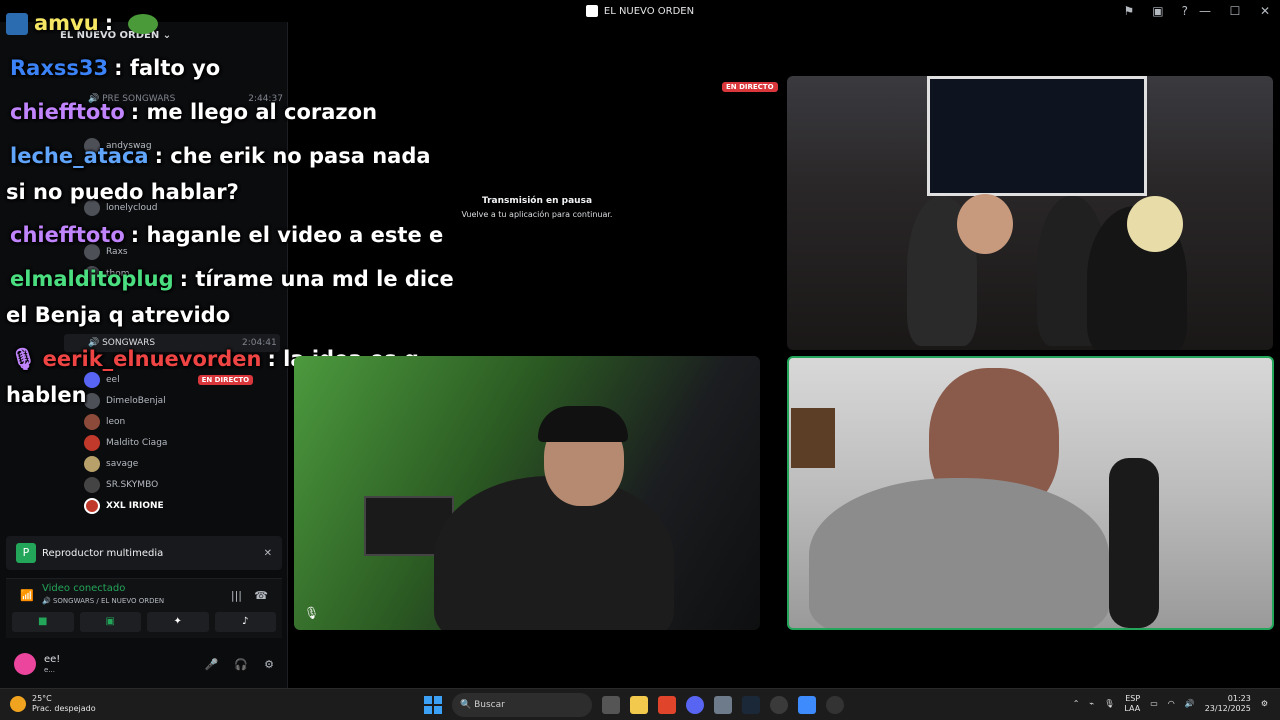 The image size is (1280, 720). What do you see at coordinates (1091, 703) in the screenshot?
I see `network-icon: ⌁` at bounding box center [1091, 703].